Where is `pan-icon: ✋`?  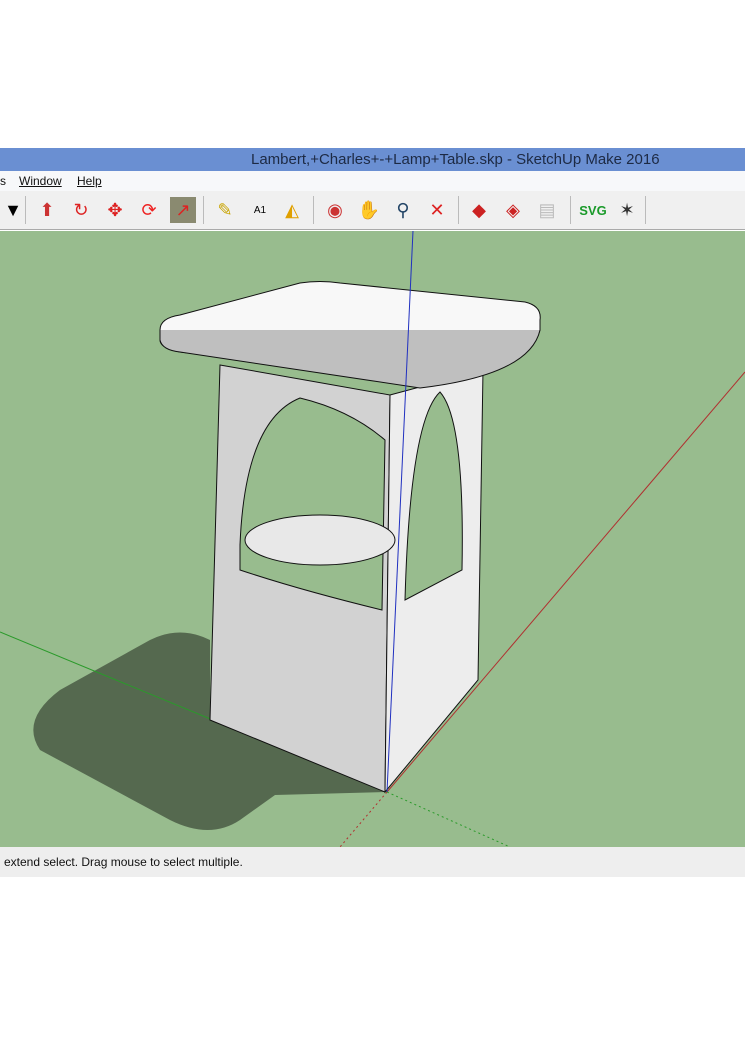 pan-icon: ✋ is located at coordinates (369, 210).